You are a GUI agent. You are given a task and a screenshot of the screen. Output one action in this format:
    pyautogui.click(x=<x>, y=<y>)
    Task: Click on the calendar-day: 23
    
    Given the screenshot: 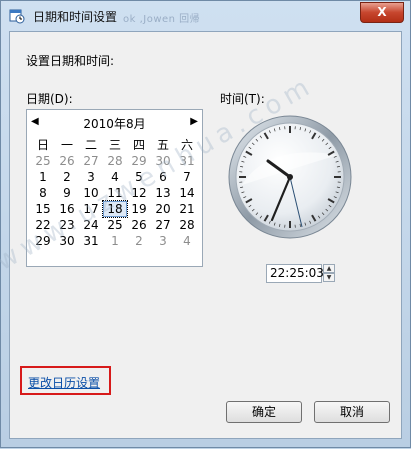 What is the action you would take?
    pyautogui.click(x=67, y=225)
    